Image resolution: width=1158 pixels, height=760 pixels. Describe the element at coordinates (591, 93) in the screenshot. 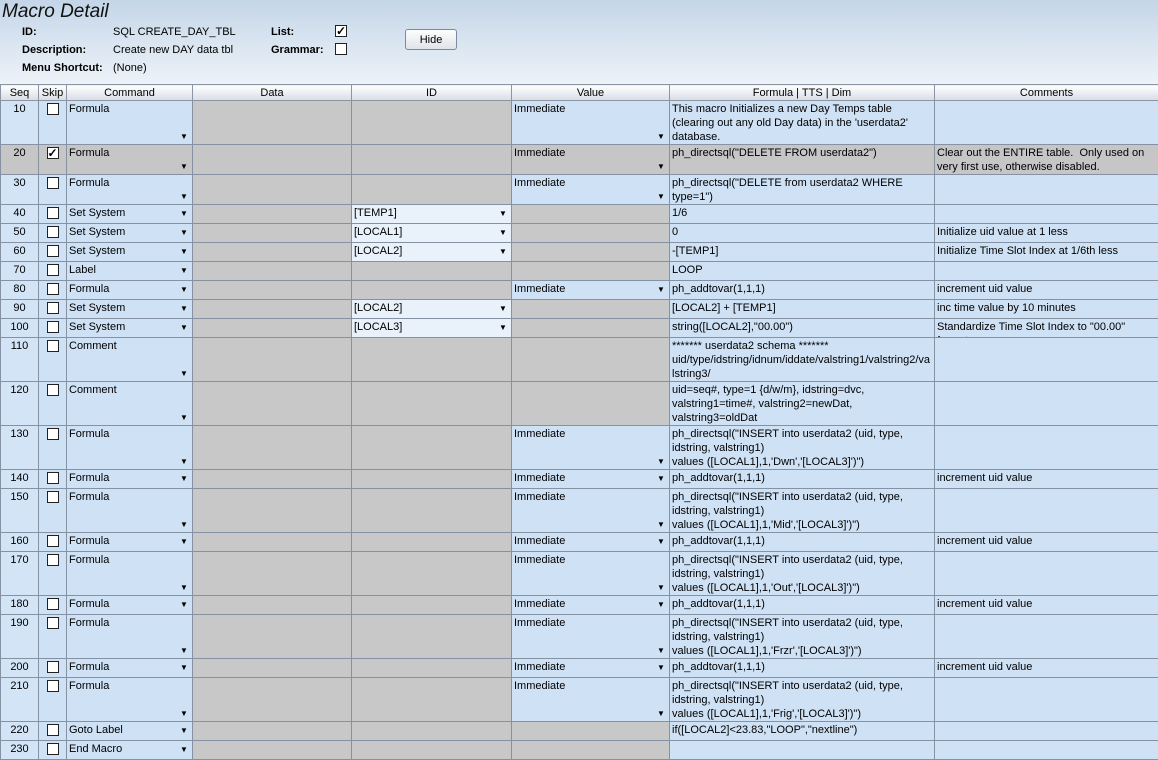

I see `column-header-value: Value` at that location.